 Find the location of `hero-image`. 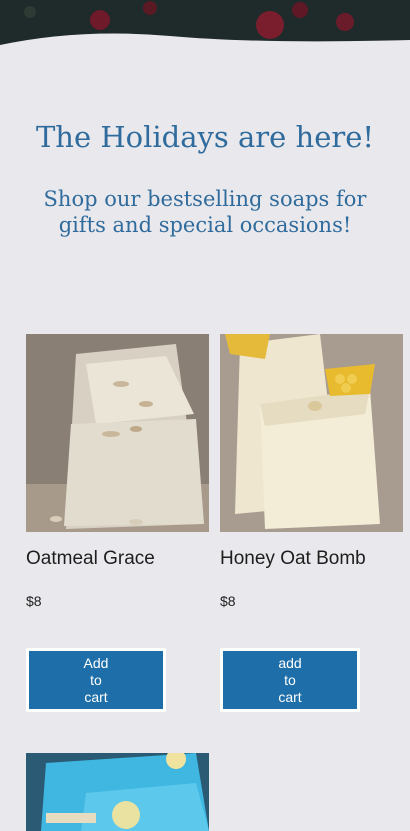

hero-image is located at coordinates (205, 35).